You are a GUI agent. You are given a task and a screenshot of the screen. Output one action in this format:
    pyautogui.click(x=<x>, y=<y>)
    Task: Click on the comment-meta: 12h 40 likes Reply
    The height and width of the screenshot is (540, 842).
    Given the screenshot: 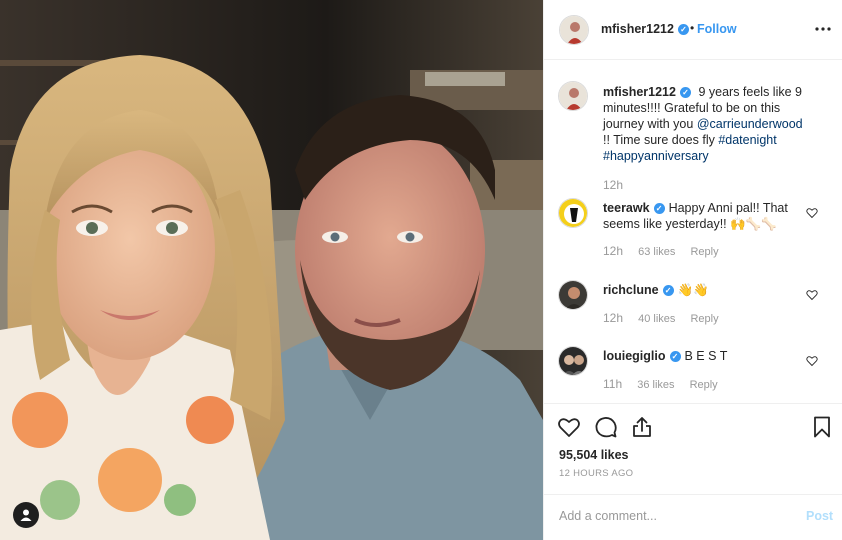 What is the action you would take?
    pyautogui.click(x=667, y=318)
    